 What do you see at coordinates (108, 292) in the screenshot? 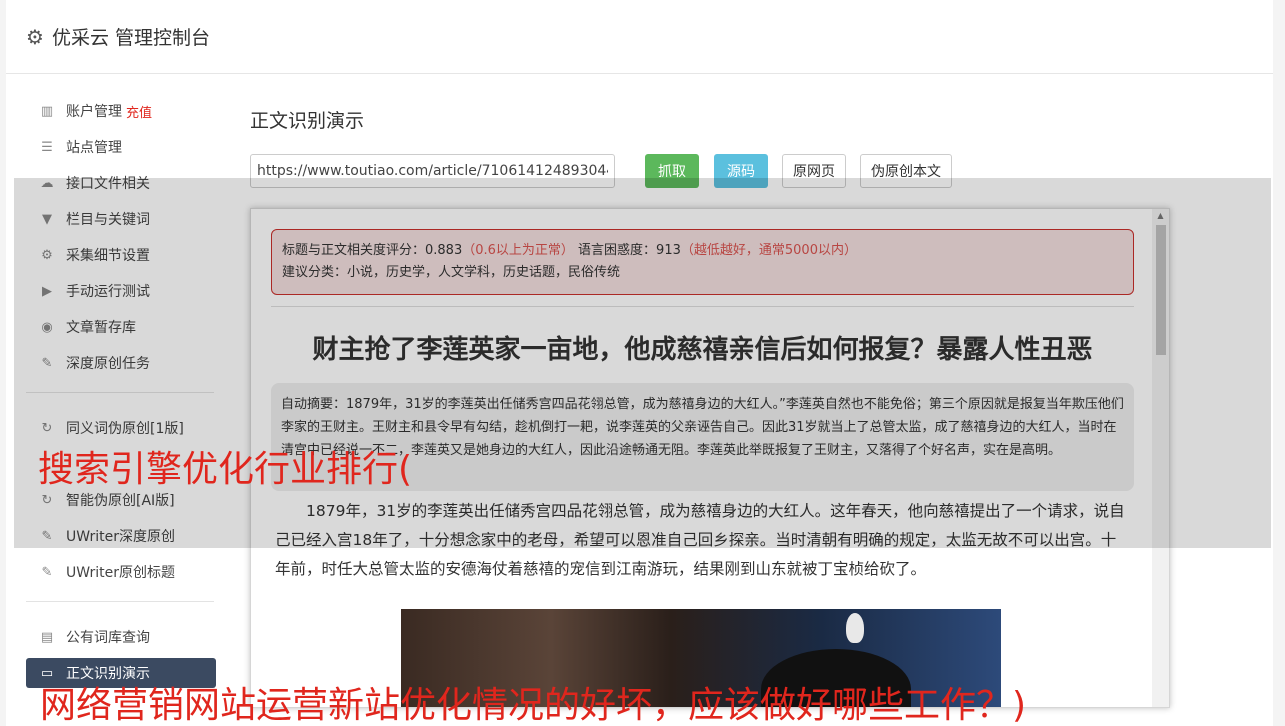
I see `sidebar-item-label: 手动运行测试` at bounding box center [108, 292].